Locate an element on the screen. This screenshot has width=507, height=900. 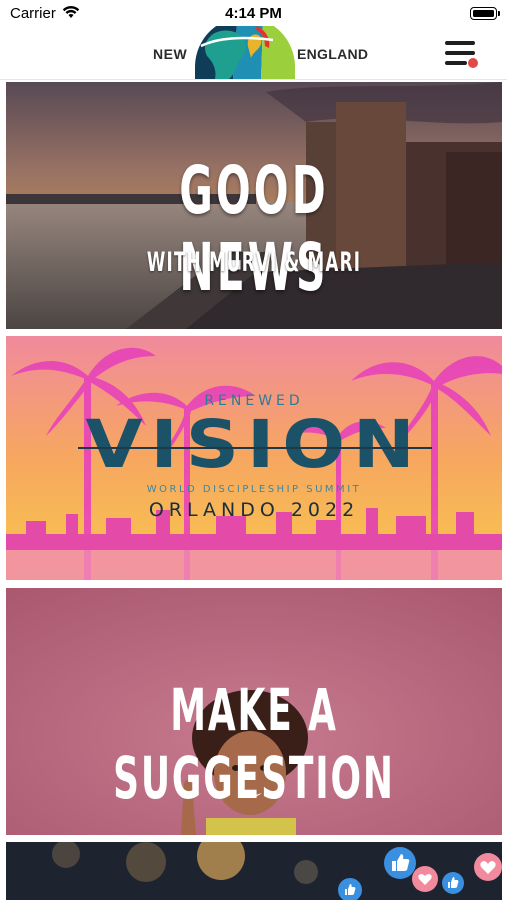
clock-time: 4:14 PM is located at coordinates (253, 13).